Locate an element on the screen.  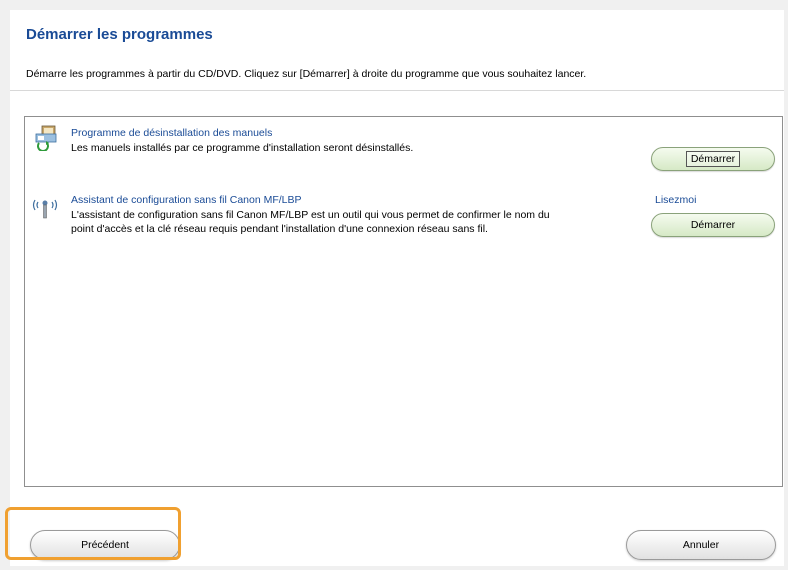
readme-link-wireless: Lisezmoi is located at coordinates (675, 200).